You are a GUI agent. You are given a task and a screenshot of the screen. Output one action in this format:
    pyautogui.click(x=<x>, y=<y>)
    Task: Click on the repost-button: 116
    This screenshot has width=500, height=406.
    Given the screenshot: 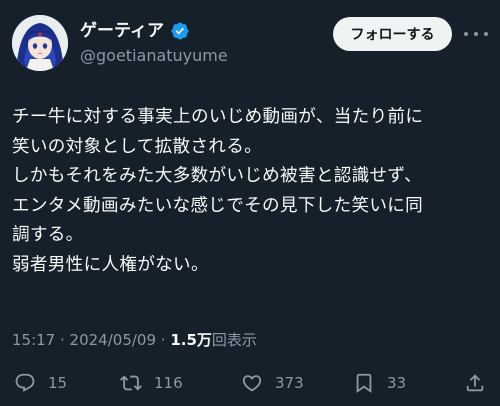 What is the action you would take?
    pyautogui.click(x=151, y=383)
    